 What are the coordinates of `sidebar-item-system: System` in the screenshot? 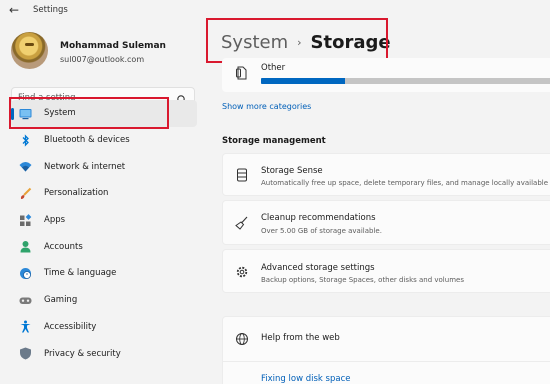 It's located at (104, 113).